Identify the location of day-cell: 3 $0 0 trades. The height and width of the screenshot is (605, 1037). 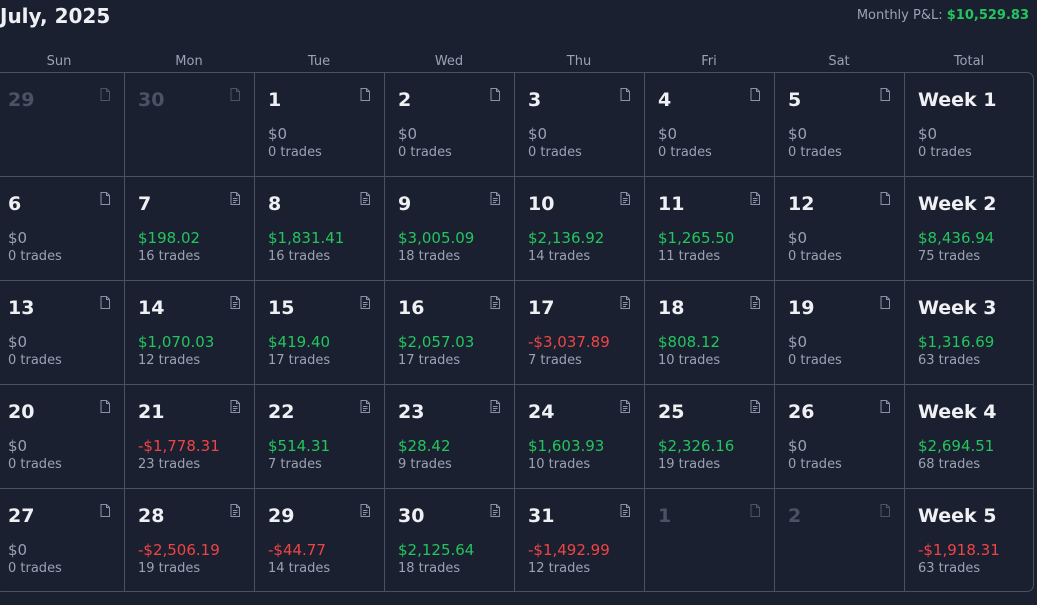
(580, 125).